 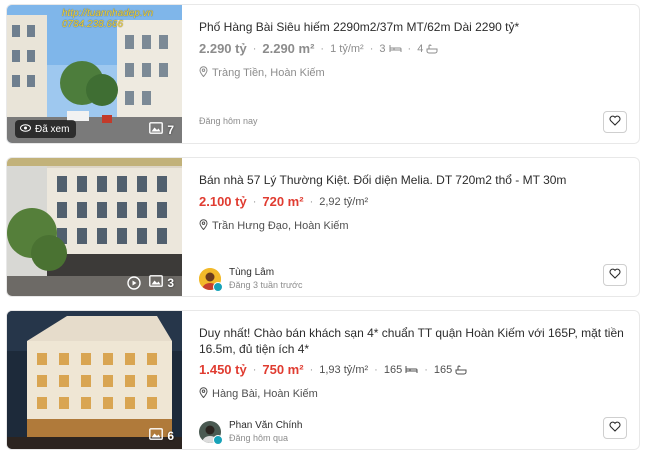 I want to click on posted-time: Đăng hôm nay, so click(x=228, y=121).